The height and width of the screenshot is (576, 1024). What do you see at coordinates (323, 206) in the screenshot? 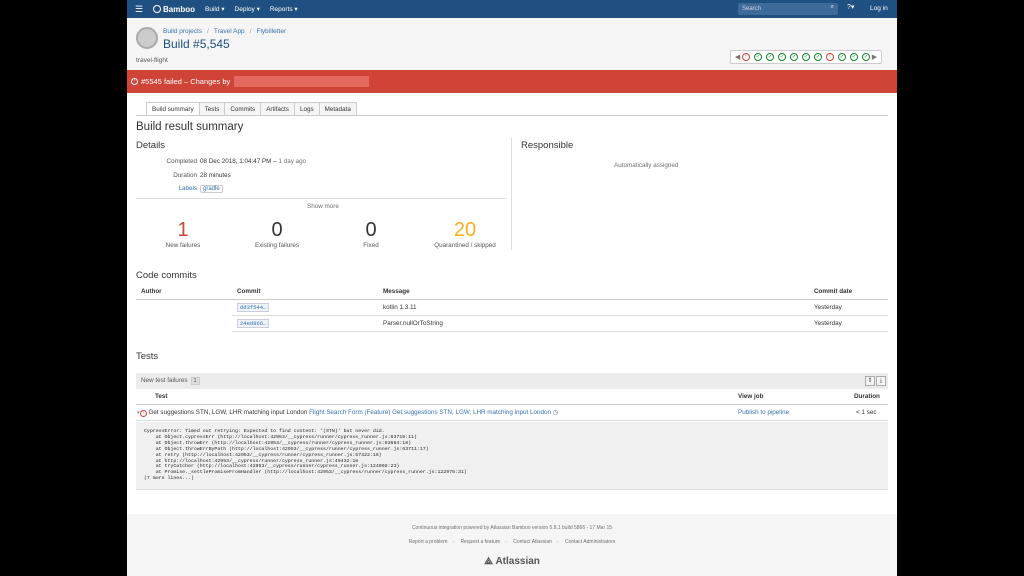
I see `show-more-link: Show more` at bounding box center [323, 206].